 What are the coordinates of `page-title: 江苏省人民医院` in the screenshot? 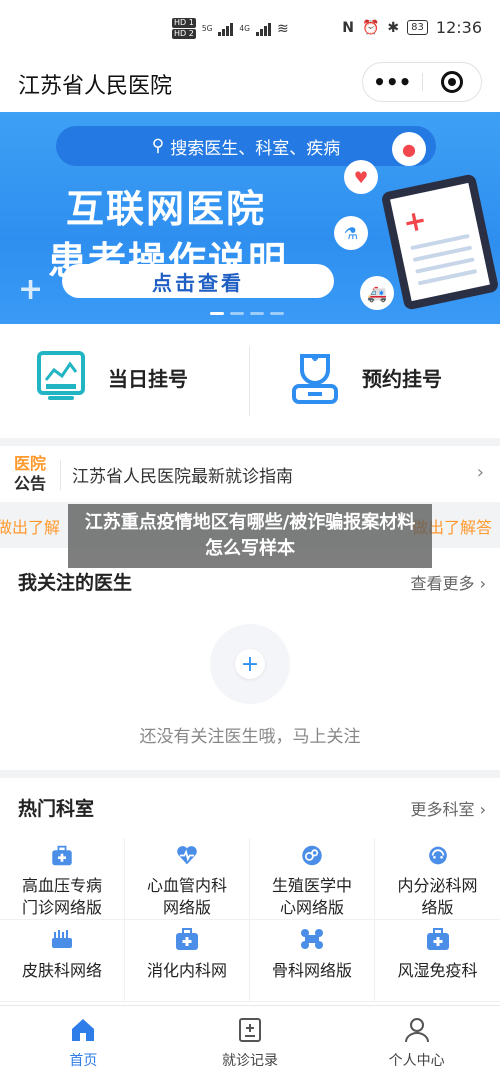 It's located at (95, 86).